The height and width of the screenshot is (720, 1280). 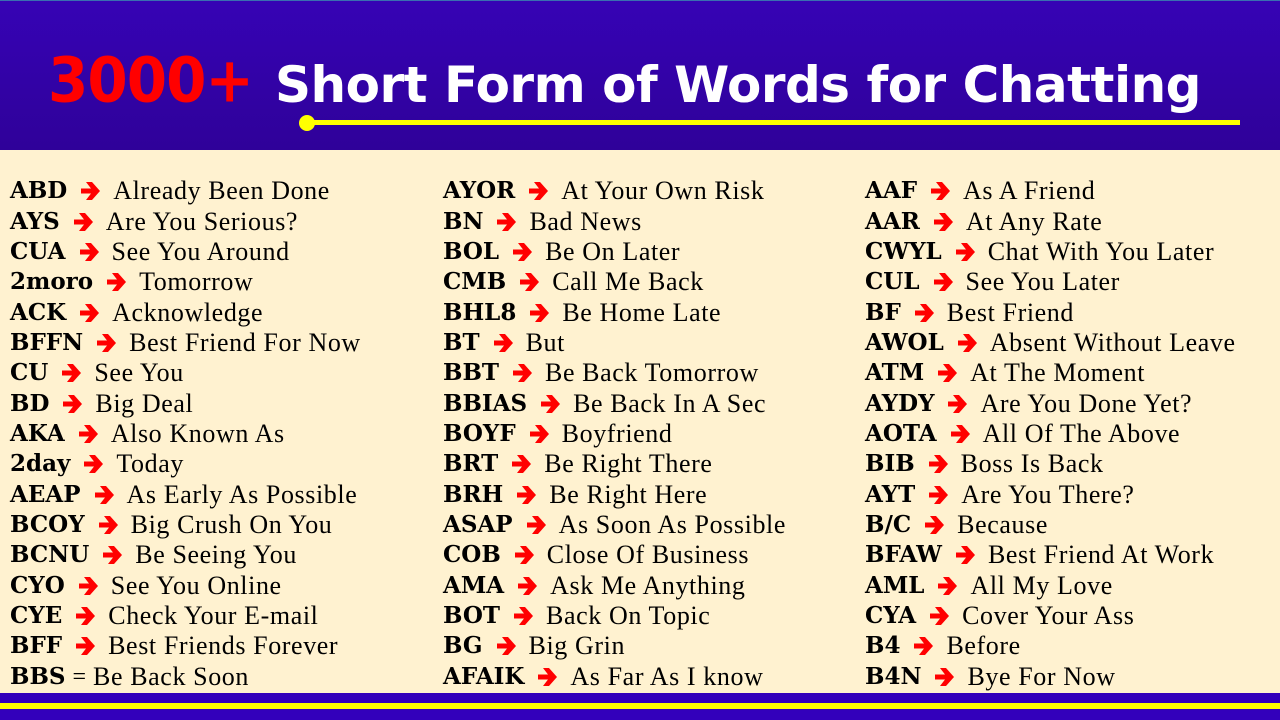 What do you see at coordinates (185, 403) in the screenshot?
I see `list-item: BD Big Deal` at bounding box center [185, 403].